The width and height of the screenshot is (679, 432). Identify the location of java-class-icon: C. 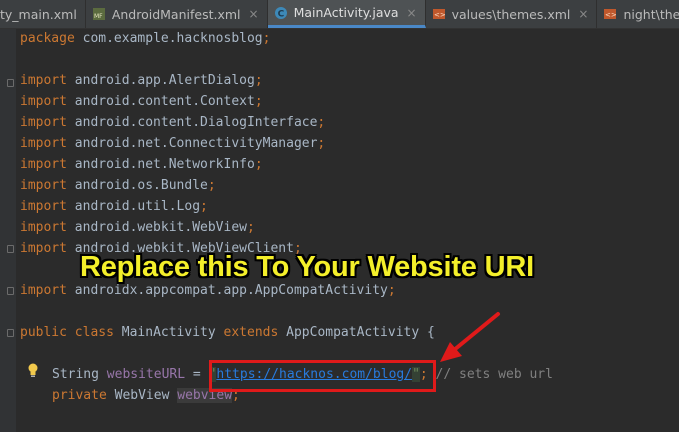
(281, 13).